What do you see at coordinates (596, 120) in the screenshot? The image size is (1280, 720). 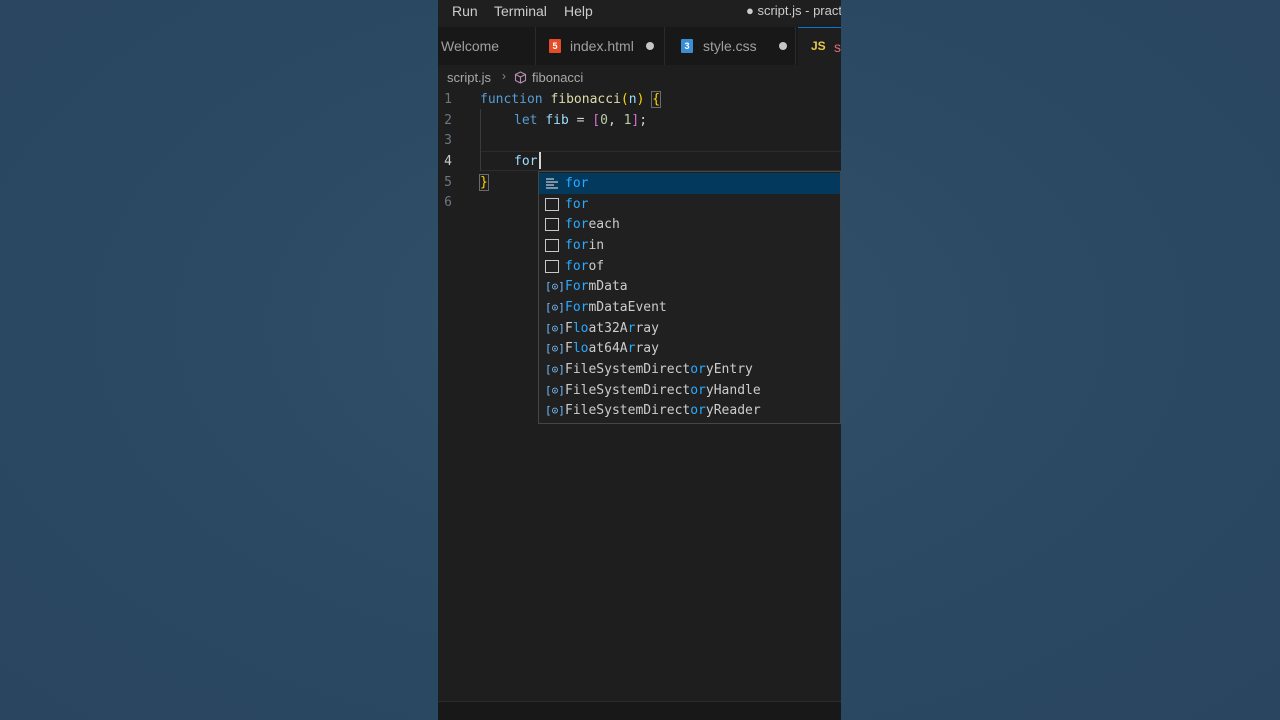 I see `bracket: [` at bounding box center [596, 120].